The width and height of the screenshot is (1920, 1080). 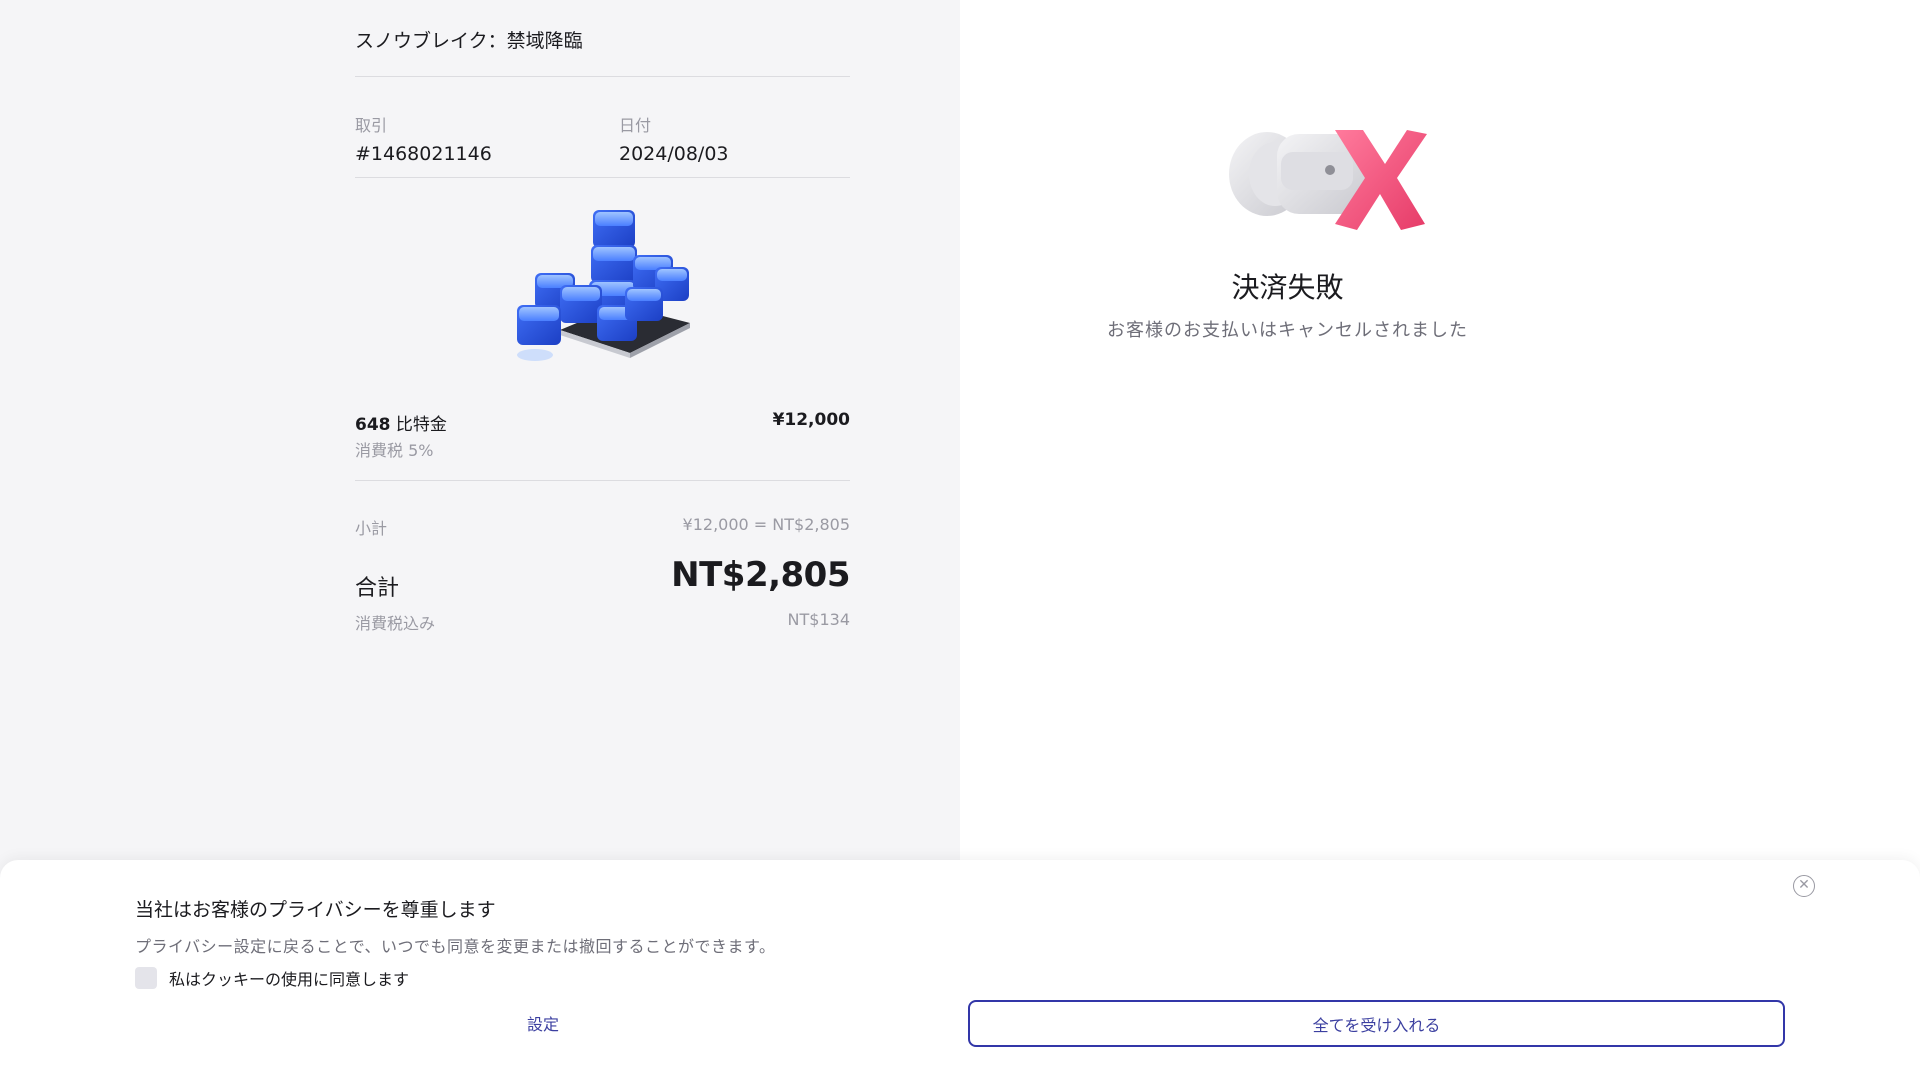 I want to click on item-tax: 消費税 5%, so click(x=394, y=450).